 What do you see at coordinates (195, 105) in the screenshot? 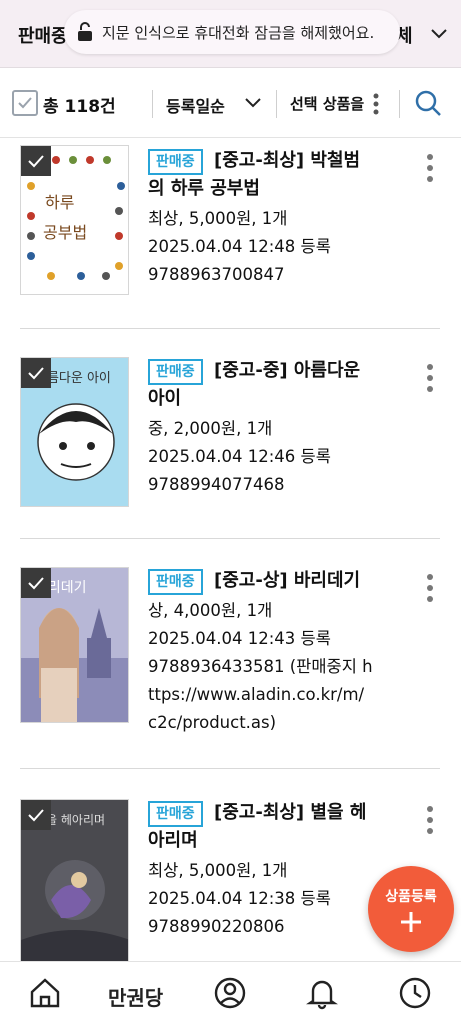
I see `sort-dropdown: 등록일순` at bounding box center [195, 105].